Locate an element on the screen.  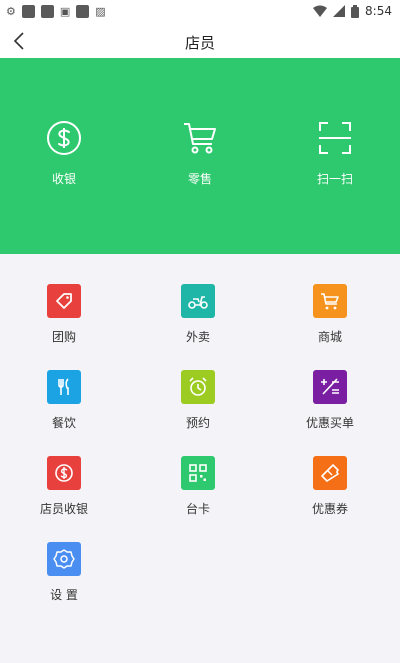
hero-item-label: 收银 is located at coordinates (63, 179).